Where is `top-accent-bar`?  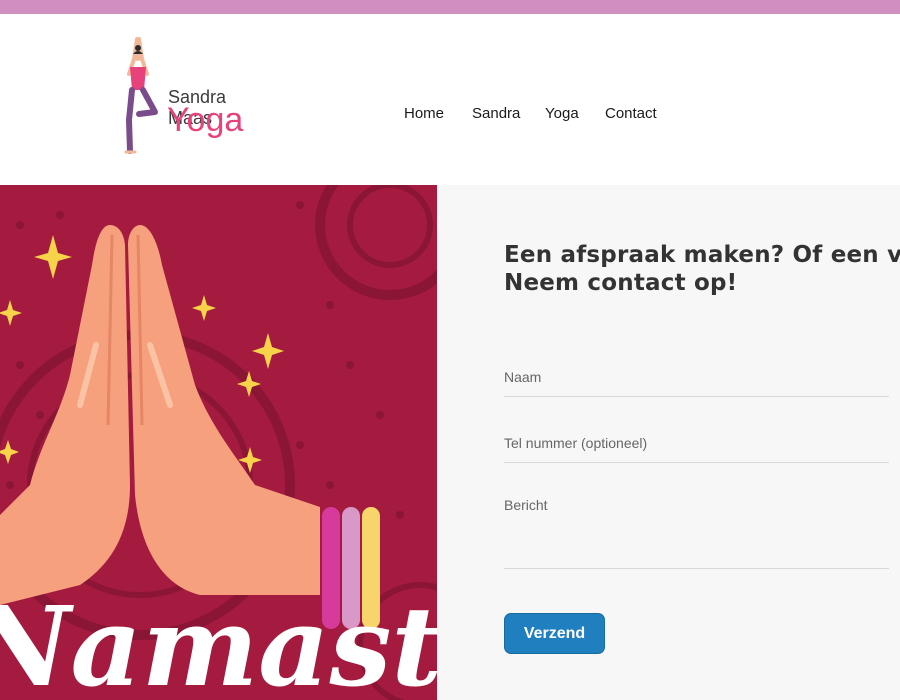 top-accent-bar is located at coordinates (450, 7).